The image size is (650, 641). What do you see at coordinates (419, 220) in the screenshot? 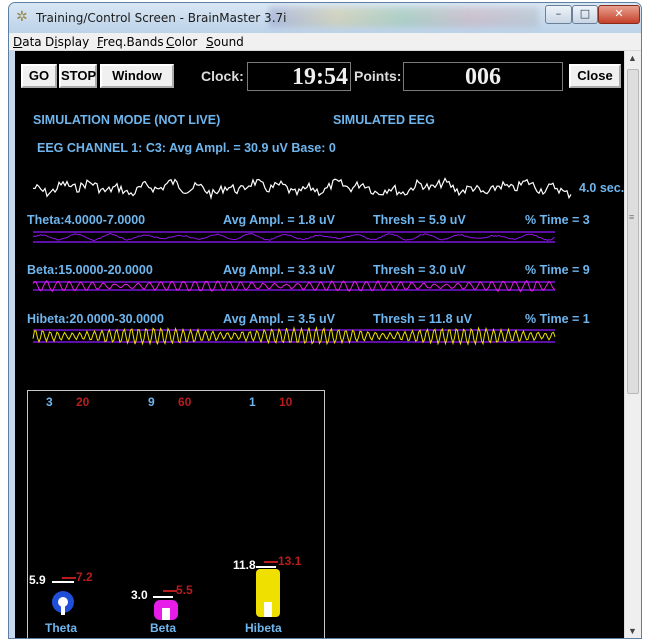
I see `theta-thresh: Thresh = 5.9 uV` at bounding box center [419, 220].